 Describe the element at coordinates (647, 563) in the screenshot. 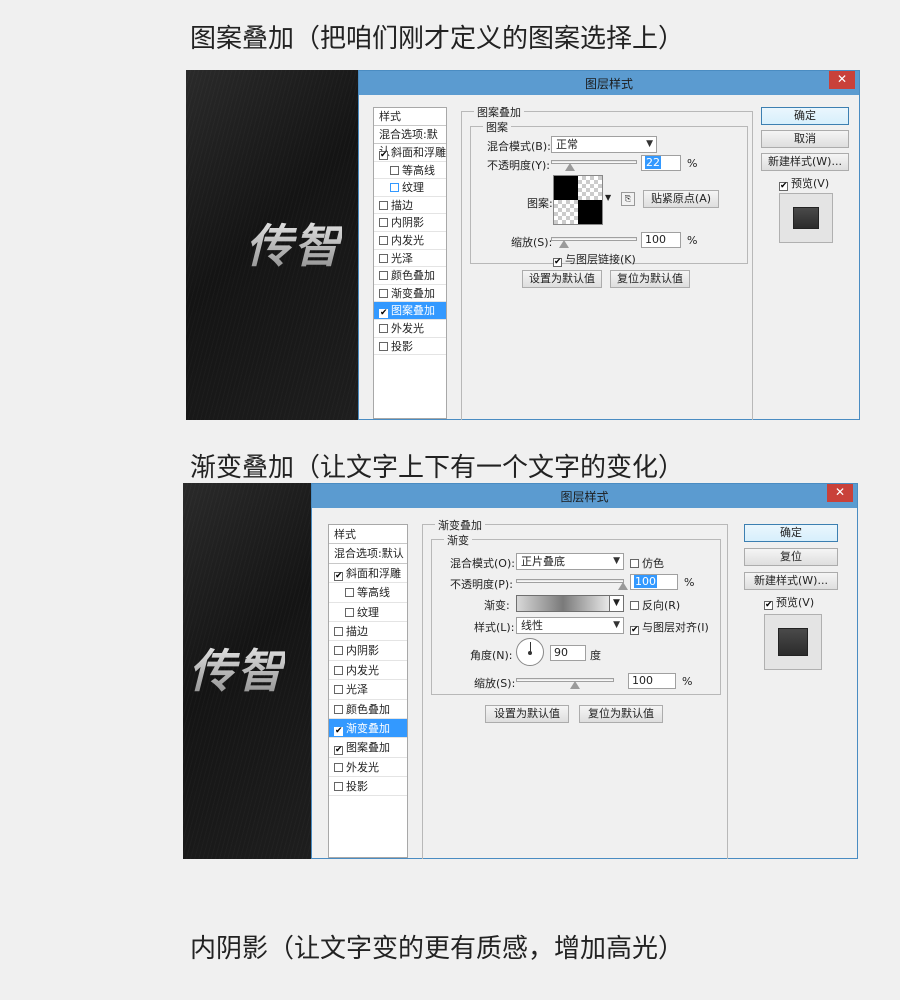

I see `dither-checkbox: 仿色` at that location.